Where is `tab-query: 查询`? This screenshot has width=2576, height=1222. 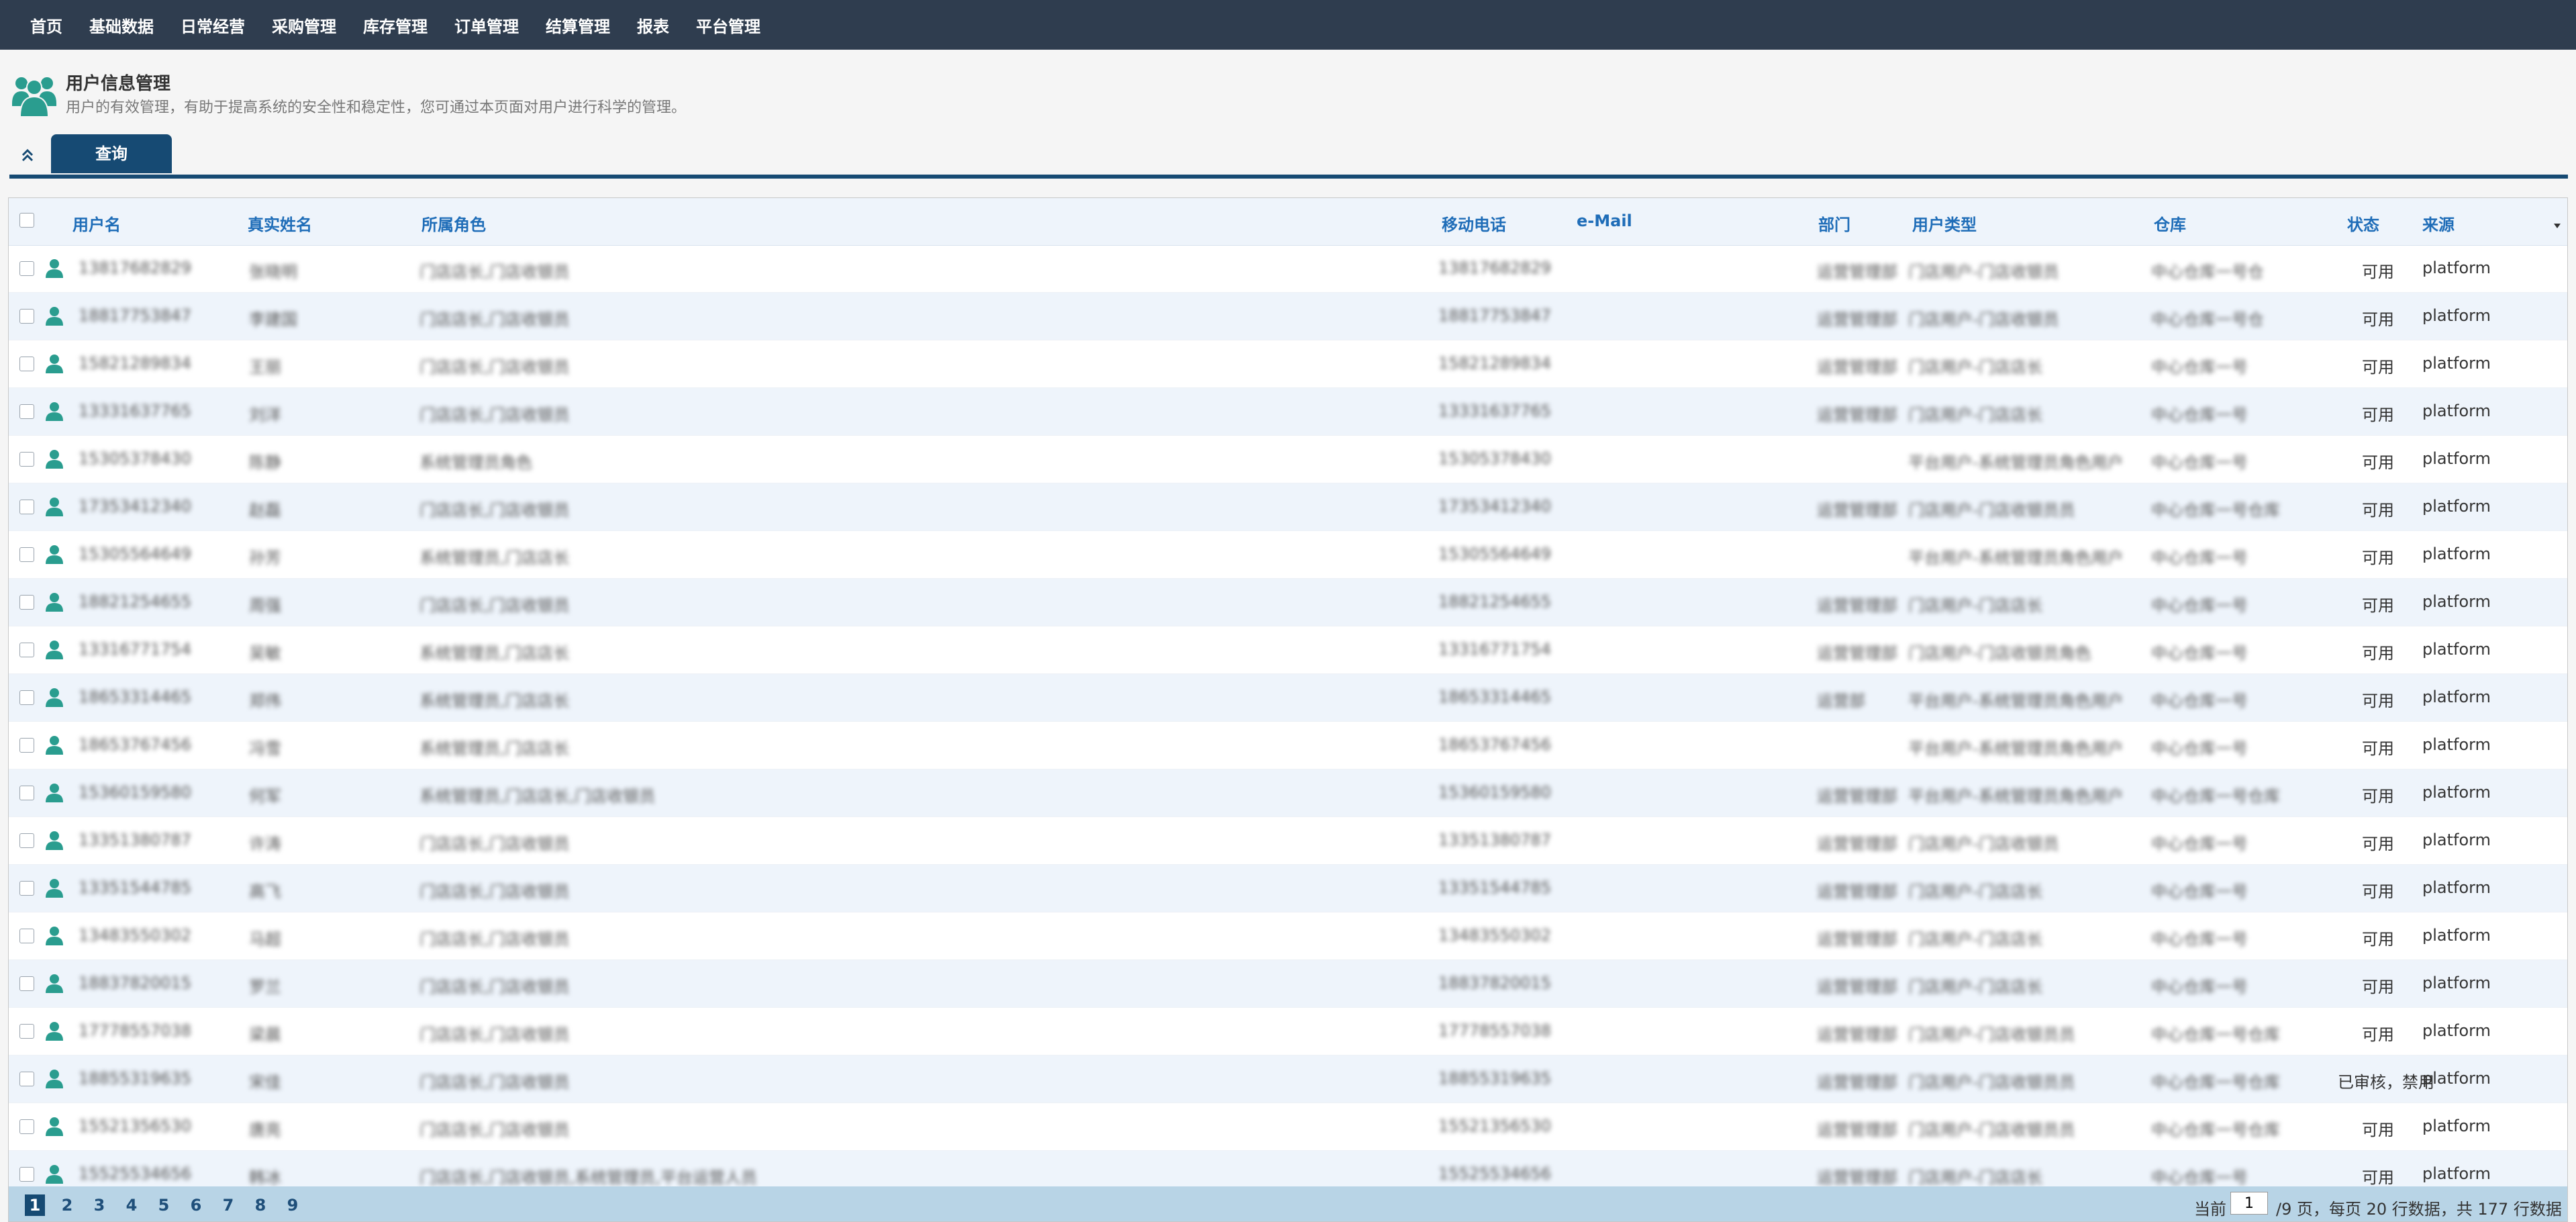
tab-query: 查询 is located at coordinates (111, 153).